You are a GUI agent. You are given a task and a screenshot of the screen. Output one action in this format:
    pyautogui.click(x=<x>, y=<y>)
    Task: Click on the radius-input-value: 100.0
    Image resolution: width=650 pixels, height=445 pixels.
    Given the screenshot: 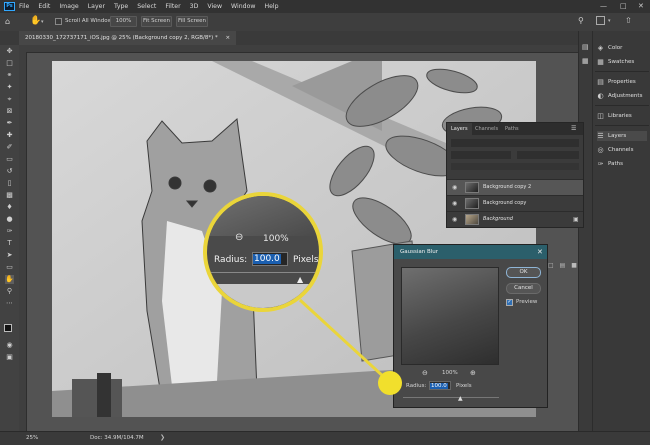 What is the action you would take?
    pyautogui.click(x=439, y=386)
    